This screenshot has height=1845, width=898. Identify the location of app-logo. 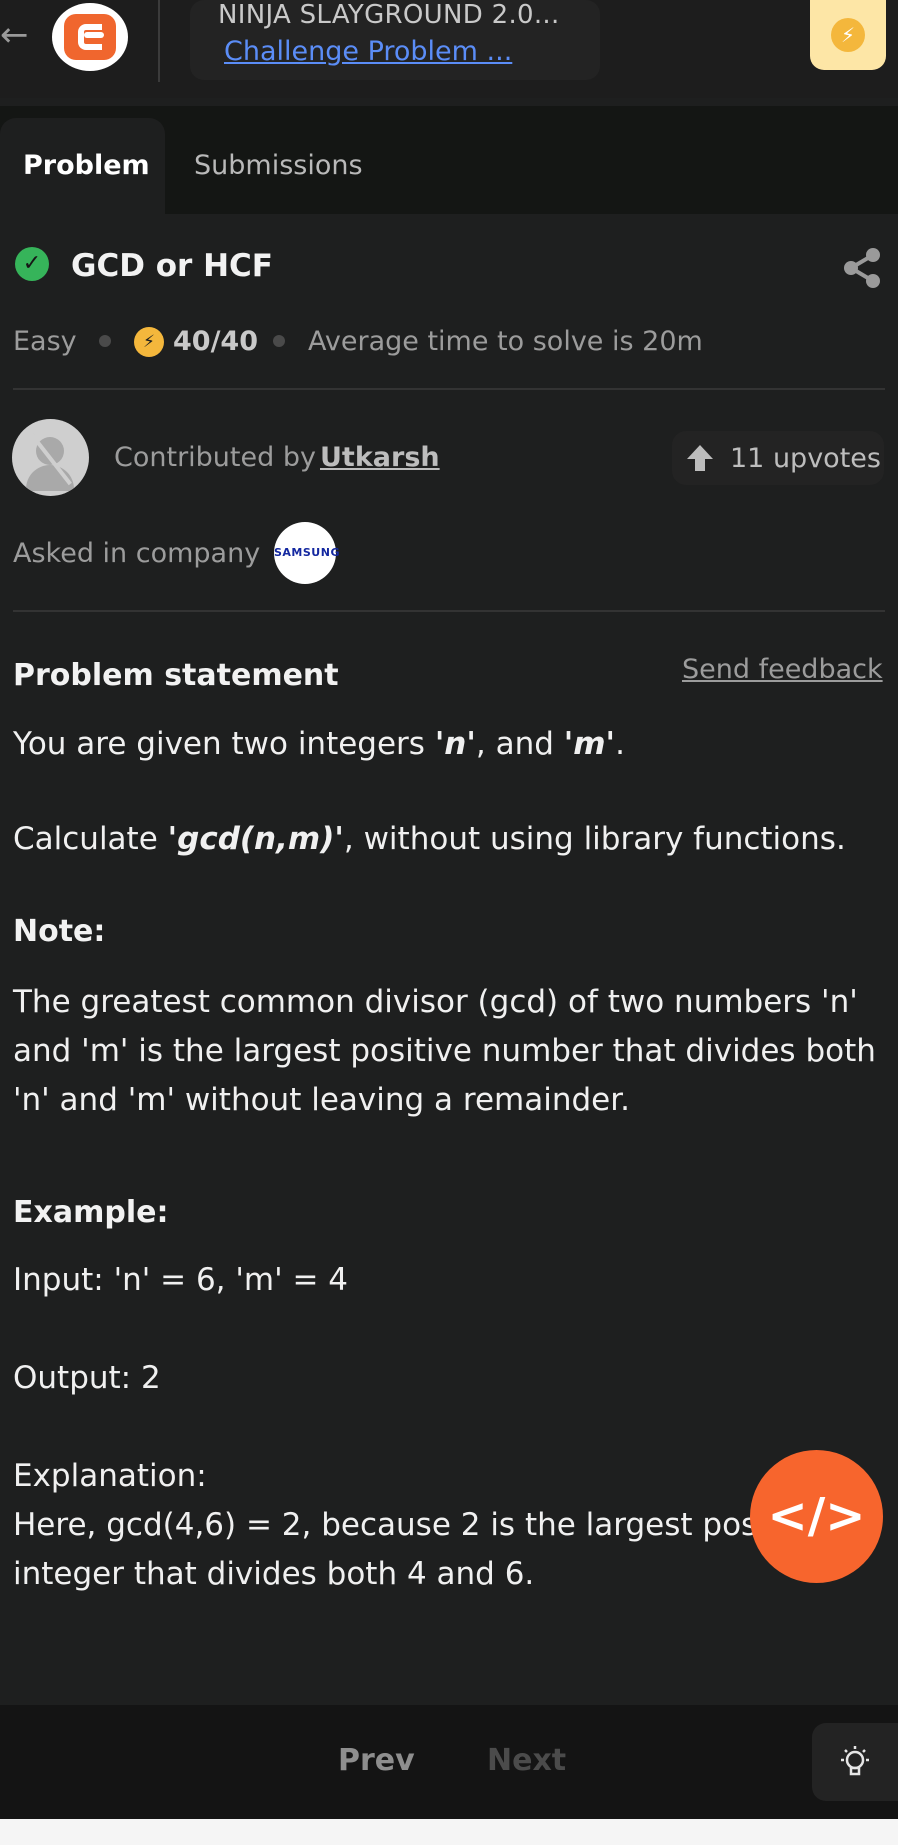
(90, 37).